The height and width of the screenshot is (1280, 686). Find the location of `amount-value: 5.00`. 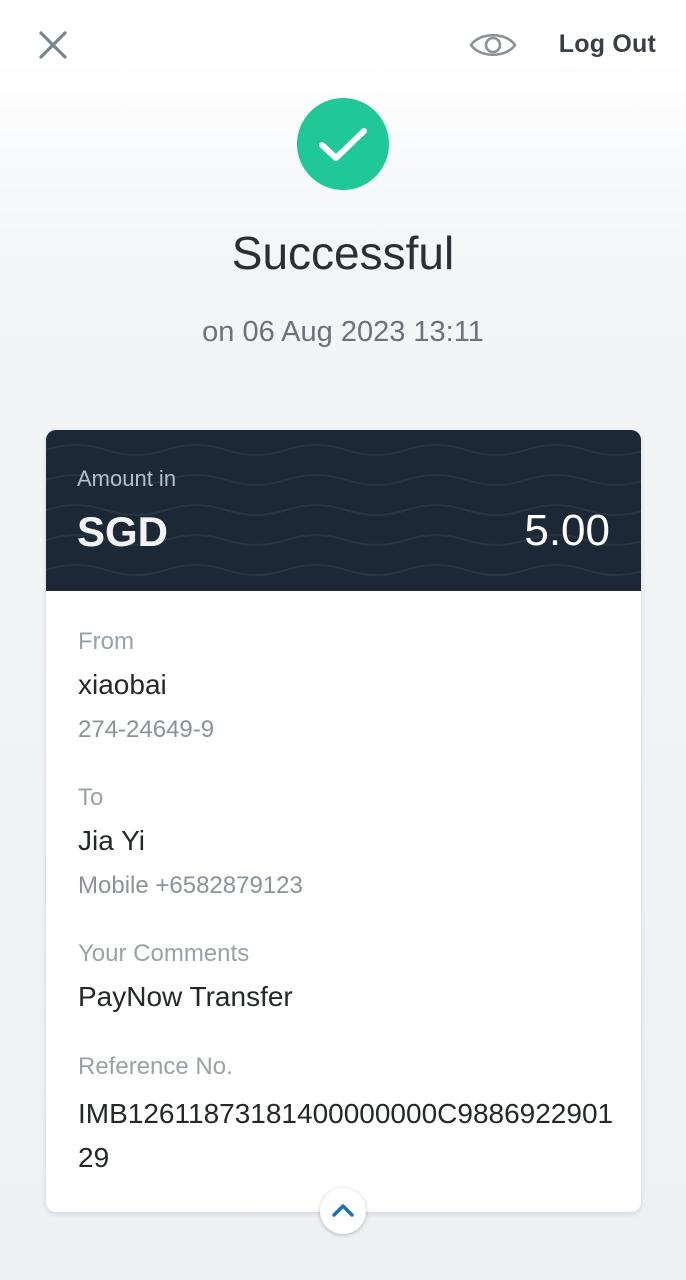

amount-value: 5.00 is located at coordinates (567, 530).